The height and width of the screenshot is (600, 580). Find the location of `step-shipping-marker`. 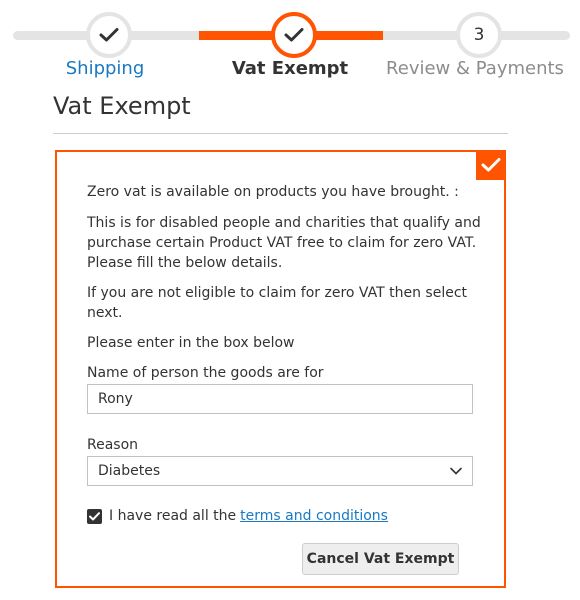

step-shipping-marker is located at coordinates (109, 35).